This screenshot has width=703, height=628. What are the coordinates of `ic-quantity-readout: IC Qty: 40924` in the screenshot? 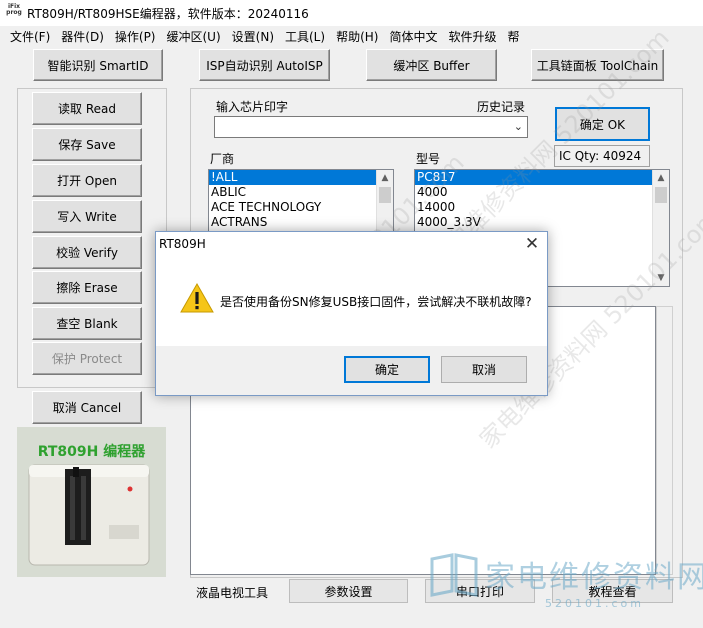 It's located at (602, 156).